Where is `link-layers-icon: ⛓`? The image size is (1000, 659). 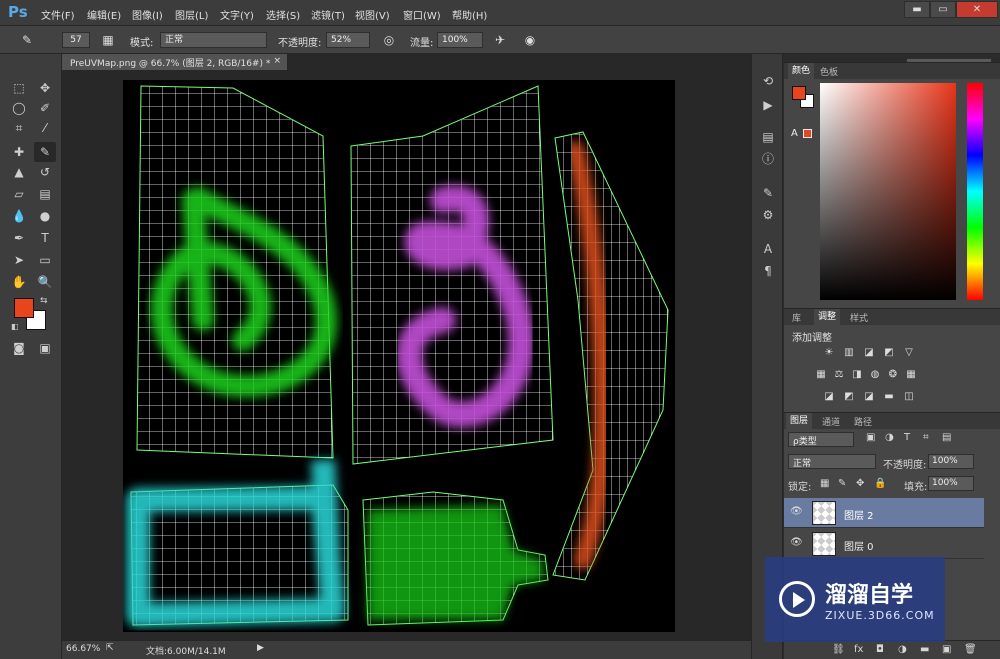 link-layers-icon: ⛓ is located at coordinates (838, 649).